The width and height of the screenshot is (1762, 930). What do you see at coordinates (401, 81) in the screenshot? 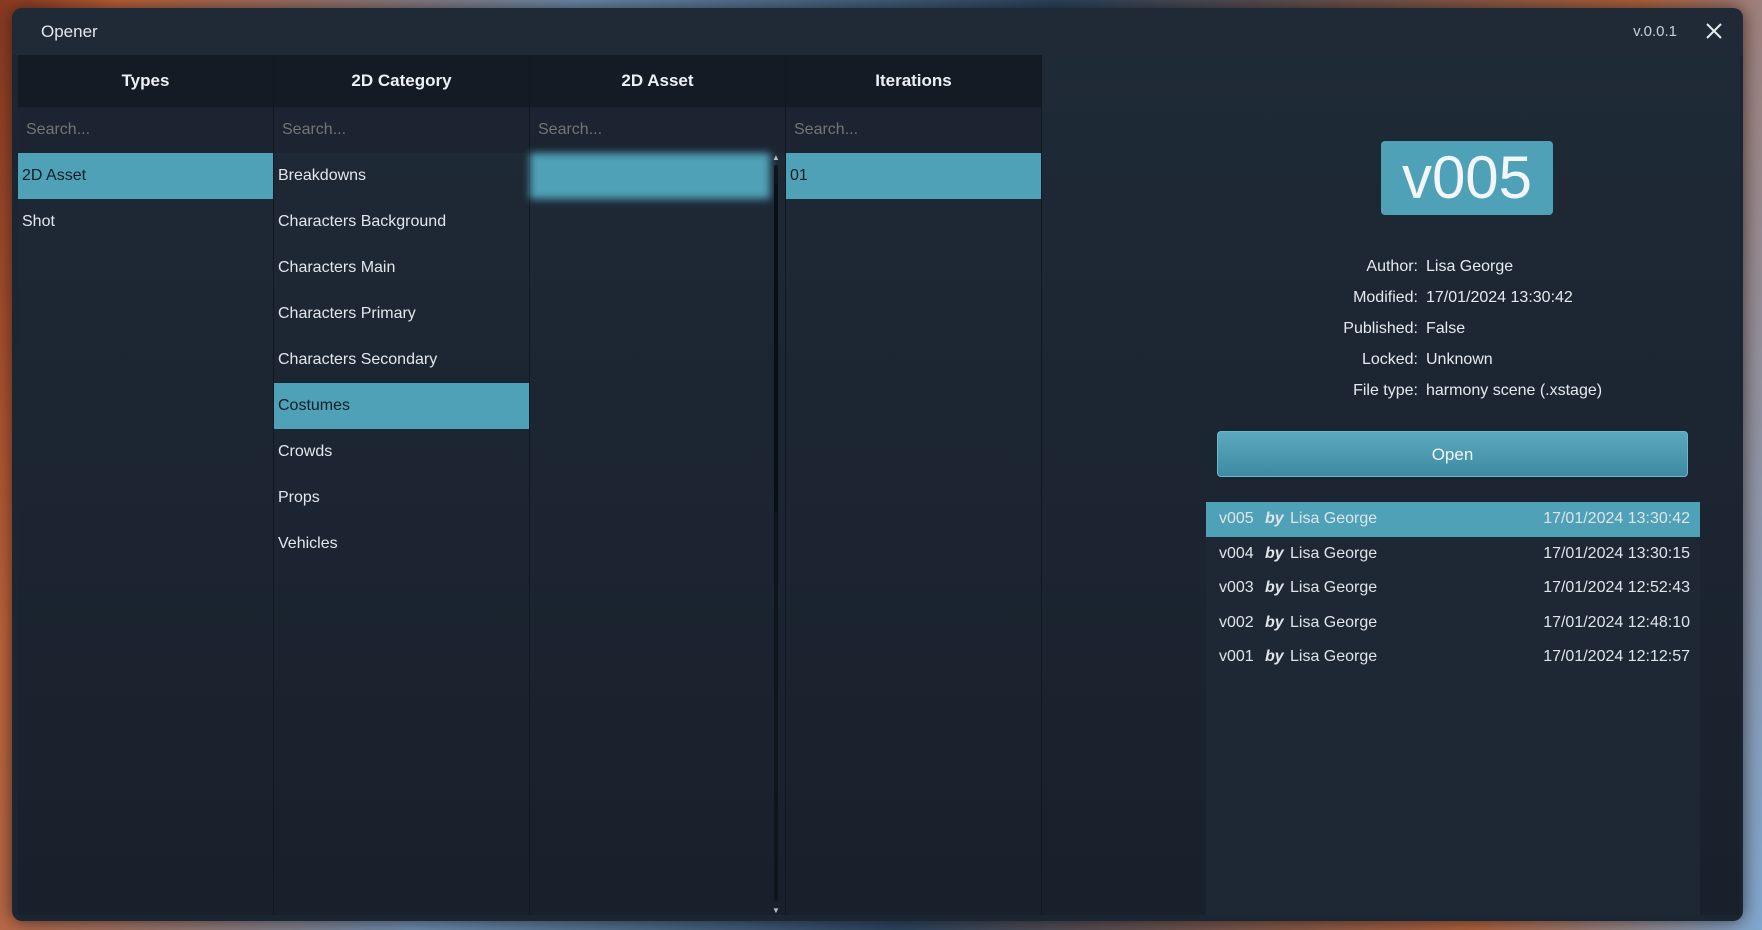
I see `category-header: 2D Category` at bounding box center [401, 81].